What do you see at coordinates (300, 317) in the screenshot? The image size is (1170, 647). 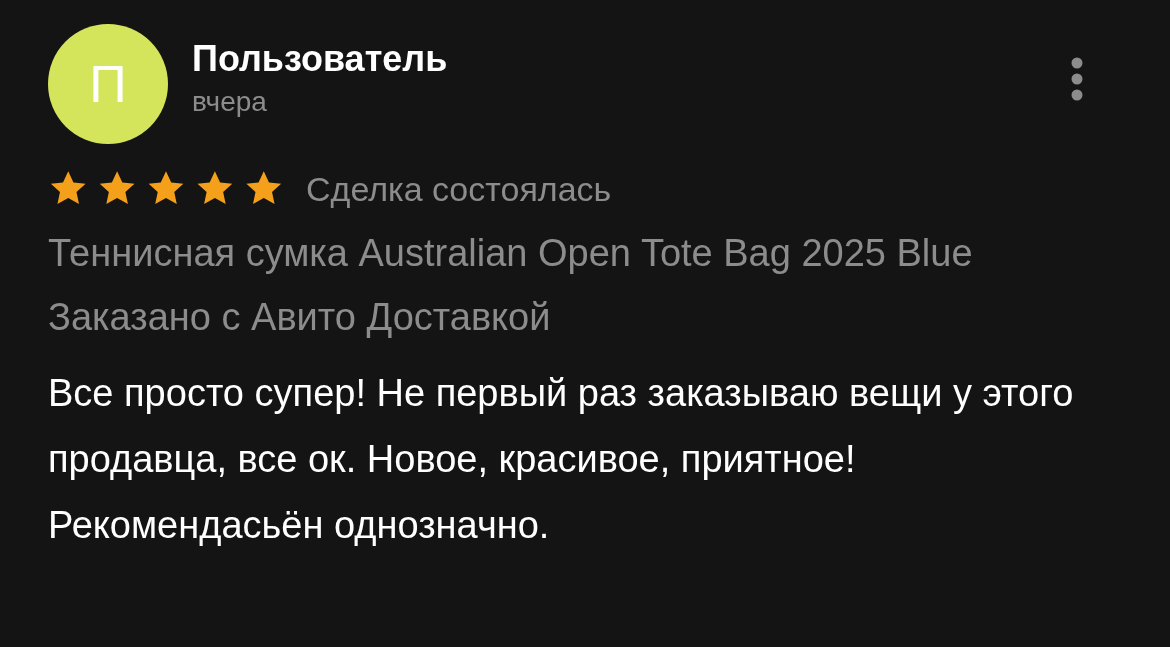 I see `delivery-note: Заказано с Авито Доставкой` at bounding box center [300, 317].